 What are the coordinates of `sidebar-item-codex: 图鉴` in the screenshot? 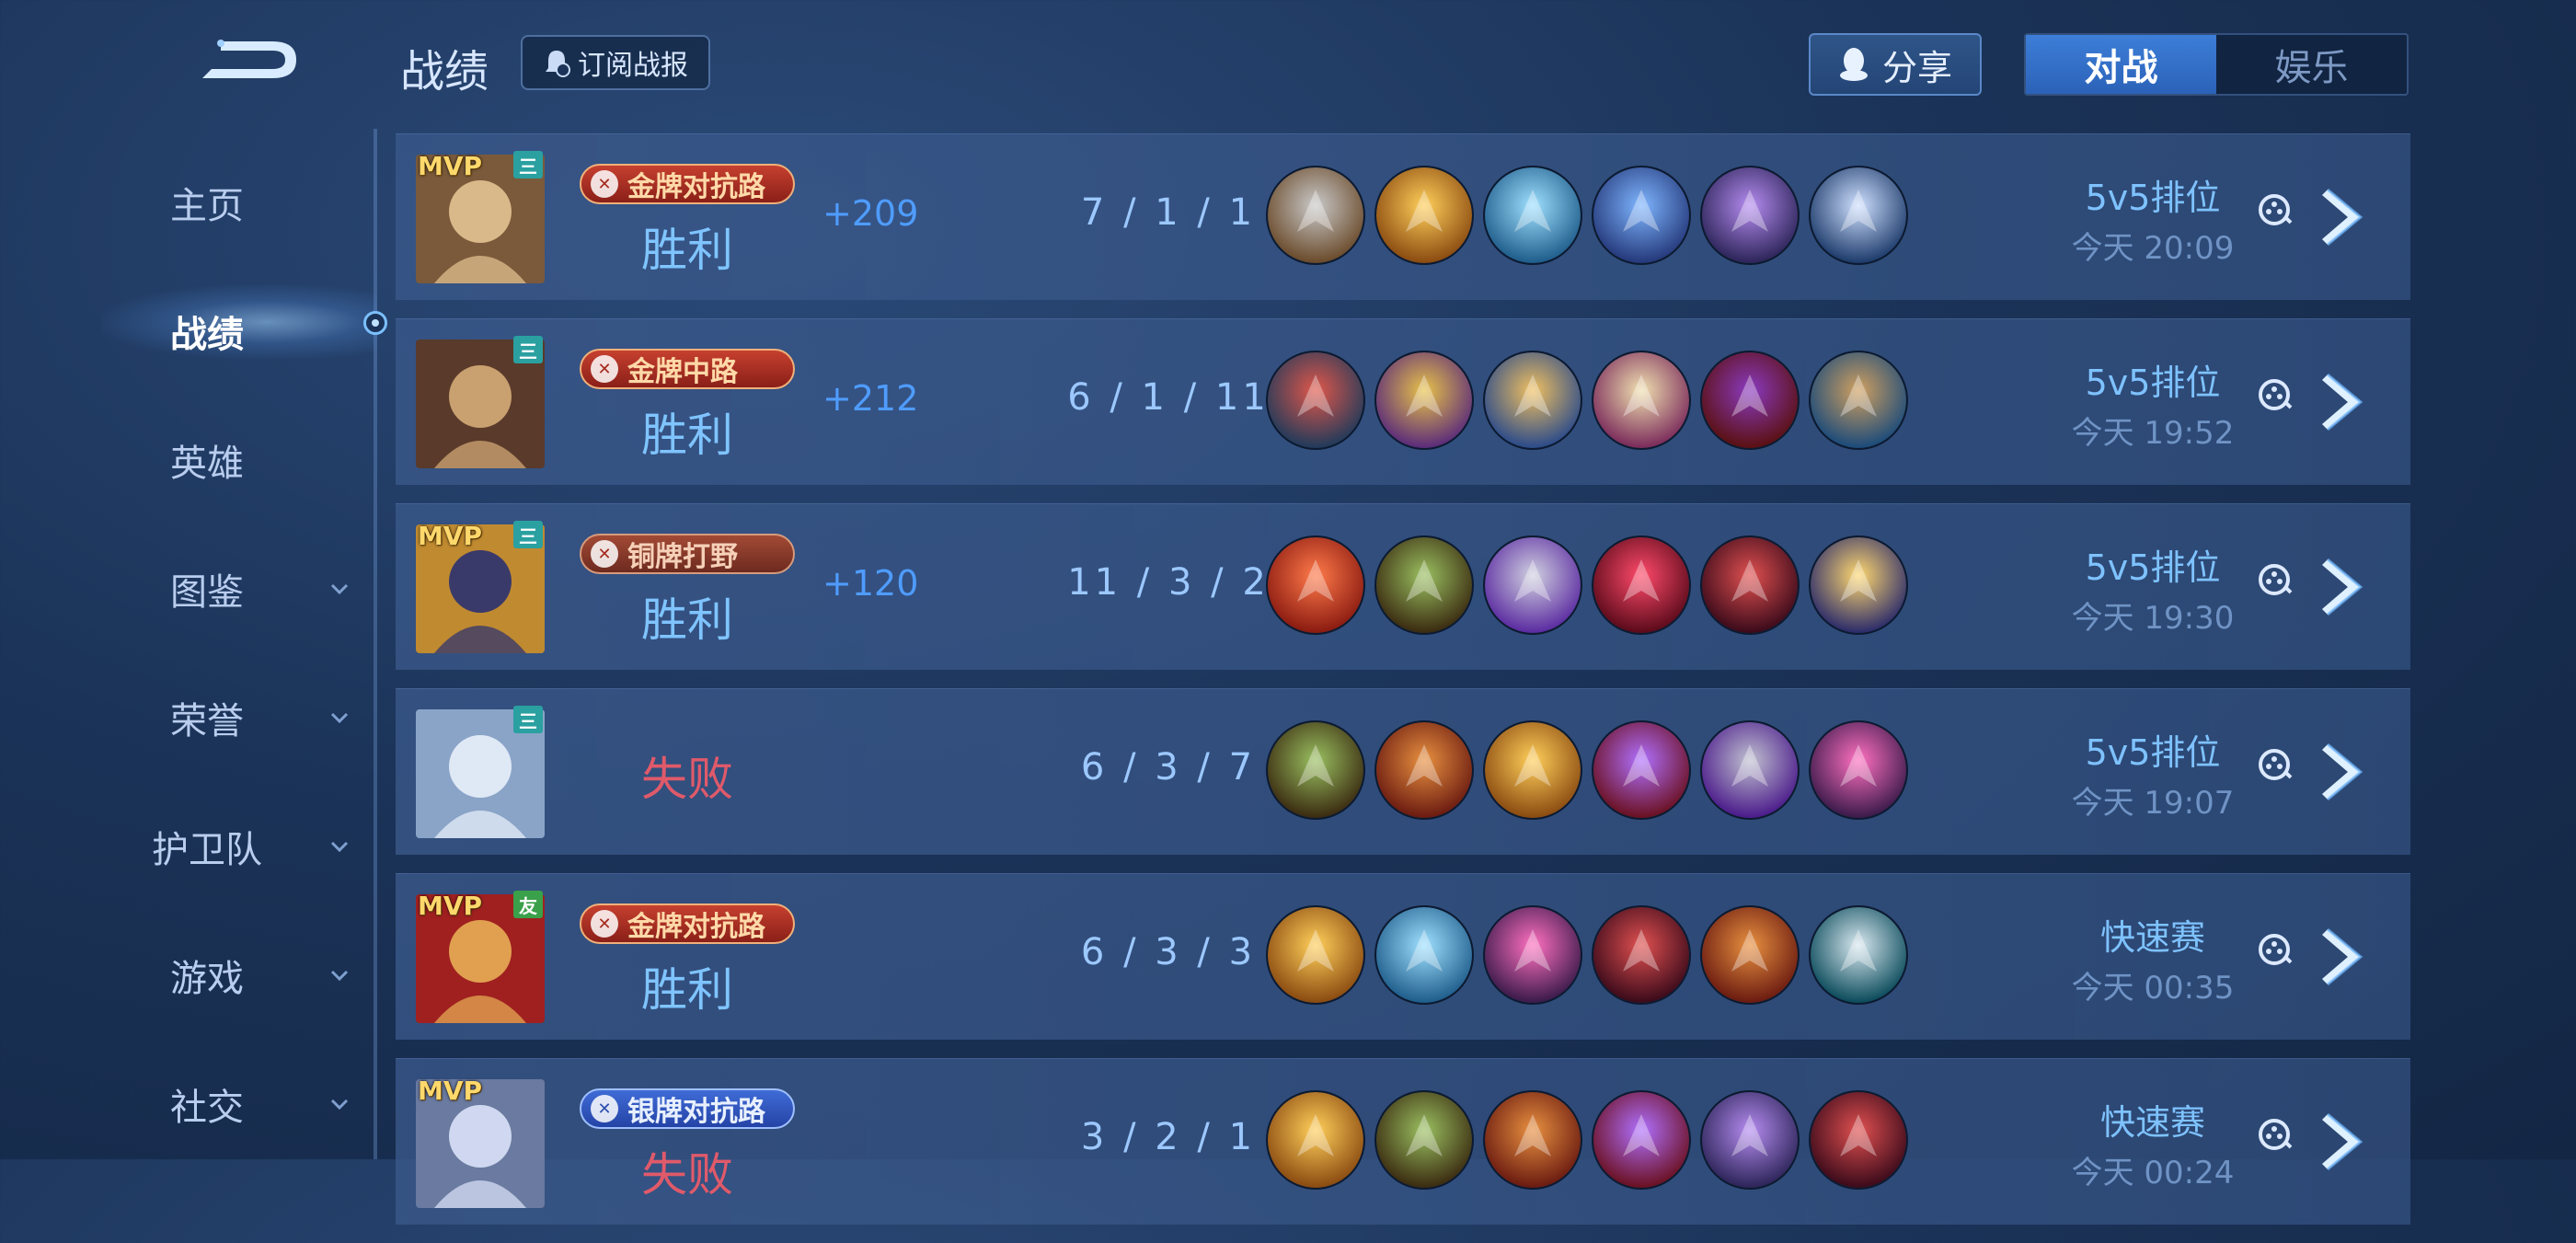 It's located at (188, 588).